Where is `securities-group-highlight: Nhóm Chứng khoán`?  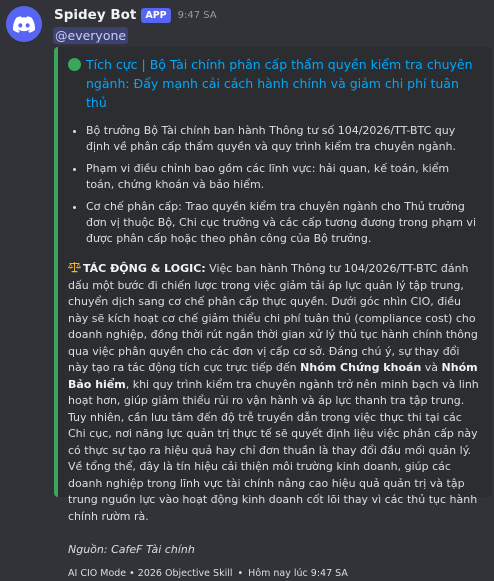
securities-group-highlight: Nhóm Chứng khoán is located at coordinates (361, 367).